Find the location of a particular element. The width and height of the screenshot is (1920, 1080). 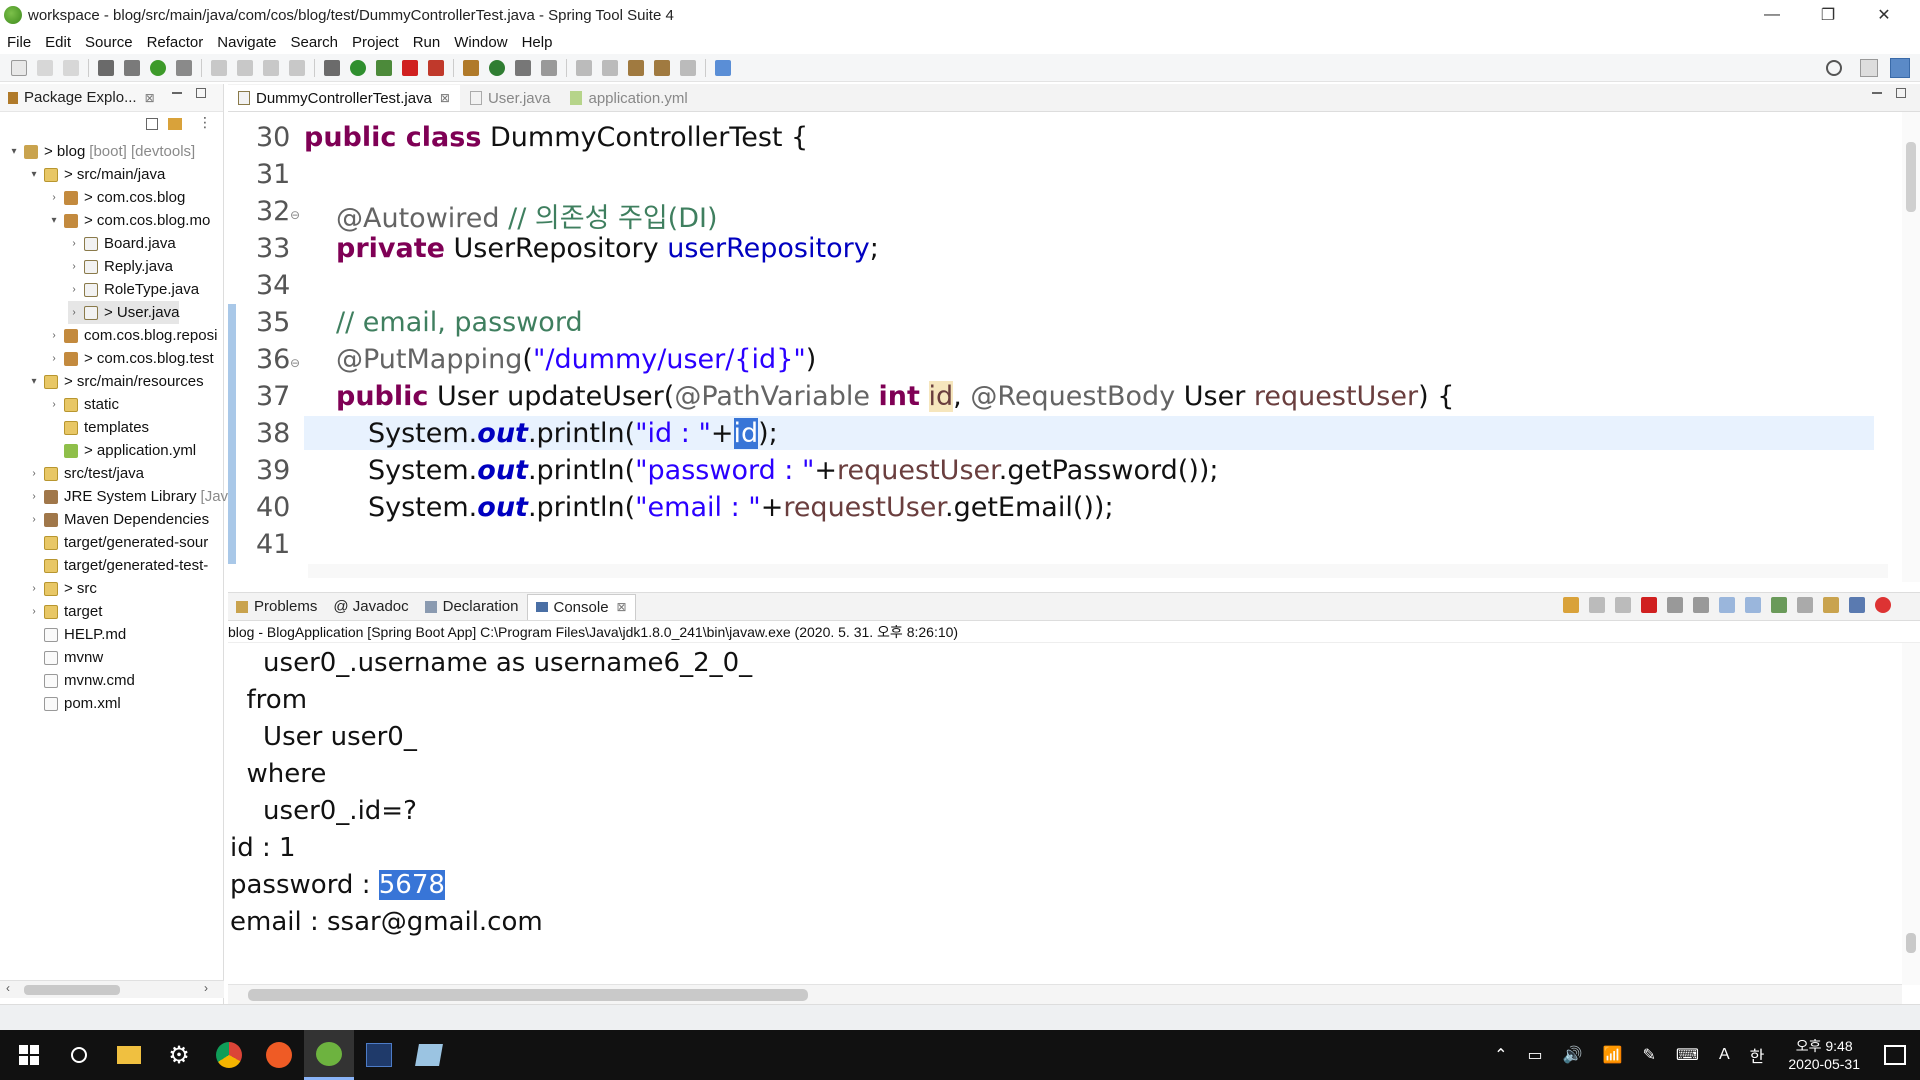

notification-icon is located at coordinates (1895, 1055).